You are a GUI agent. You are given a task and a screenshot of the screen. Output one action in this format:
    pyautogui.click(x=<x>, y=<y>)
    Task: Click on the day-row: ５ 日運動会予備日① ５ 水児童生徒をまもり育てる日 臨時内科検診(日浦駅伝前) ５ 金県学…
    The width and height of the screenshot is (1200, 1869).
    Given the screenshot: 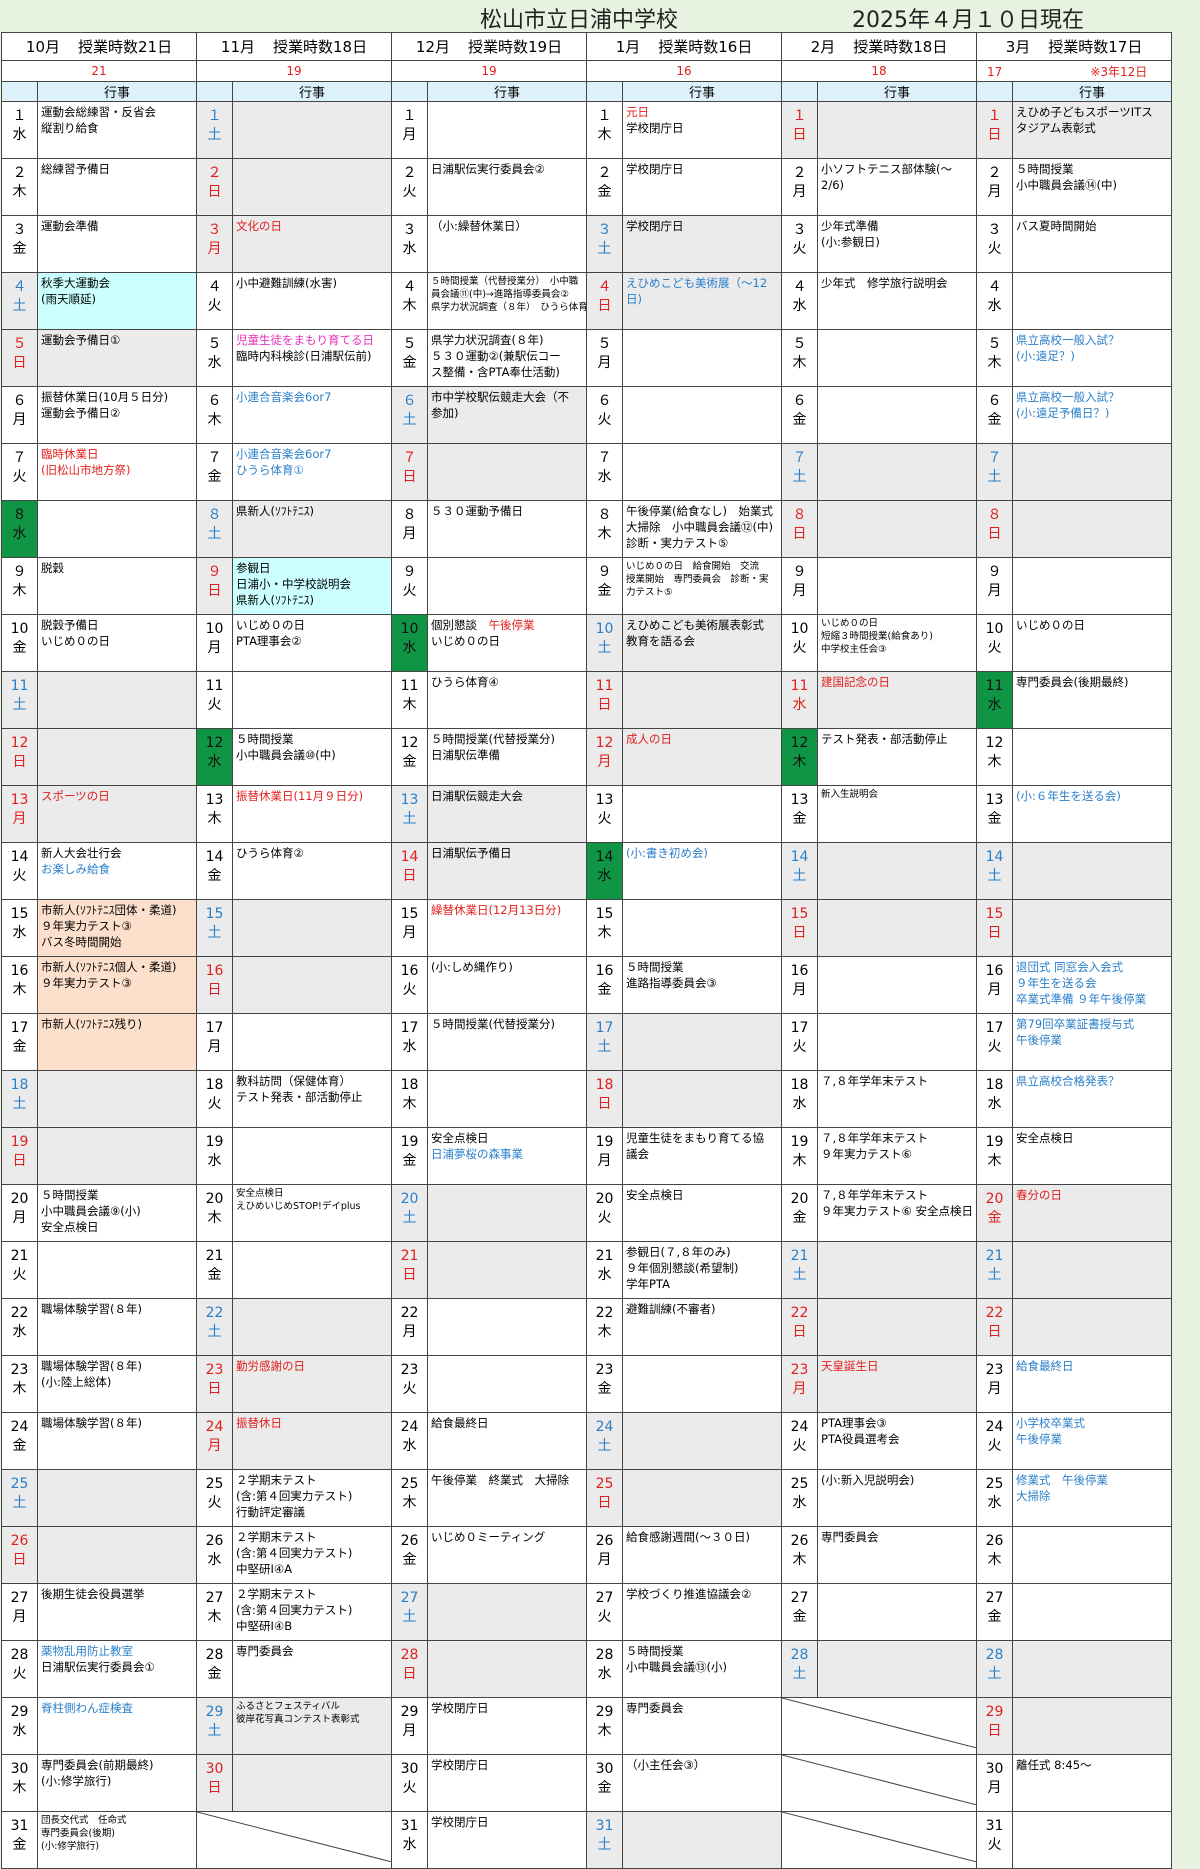 What is the action you would take?
    pyautogui.click(x=587, y=358)
    